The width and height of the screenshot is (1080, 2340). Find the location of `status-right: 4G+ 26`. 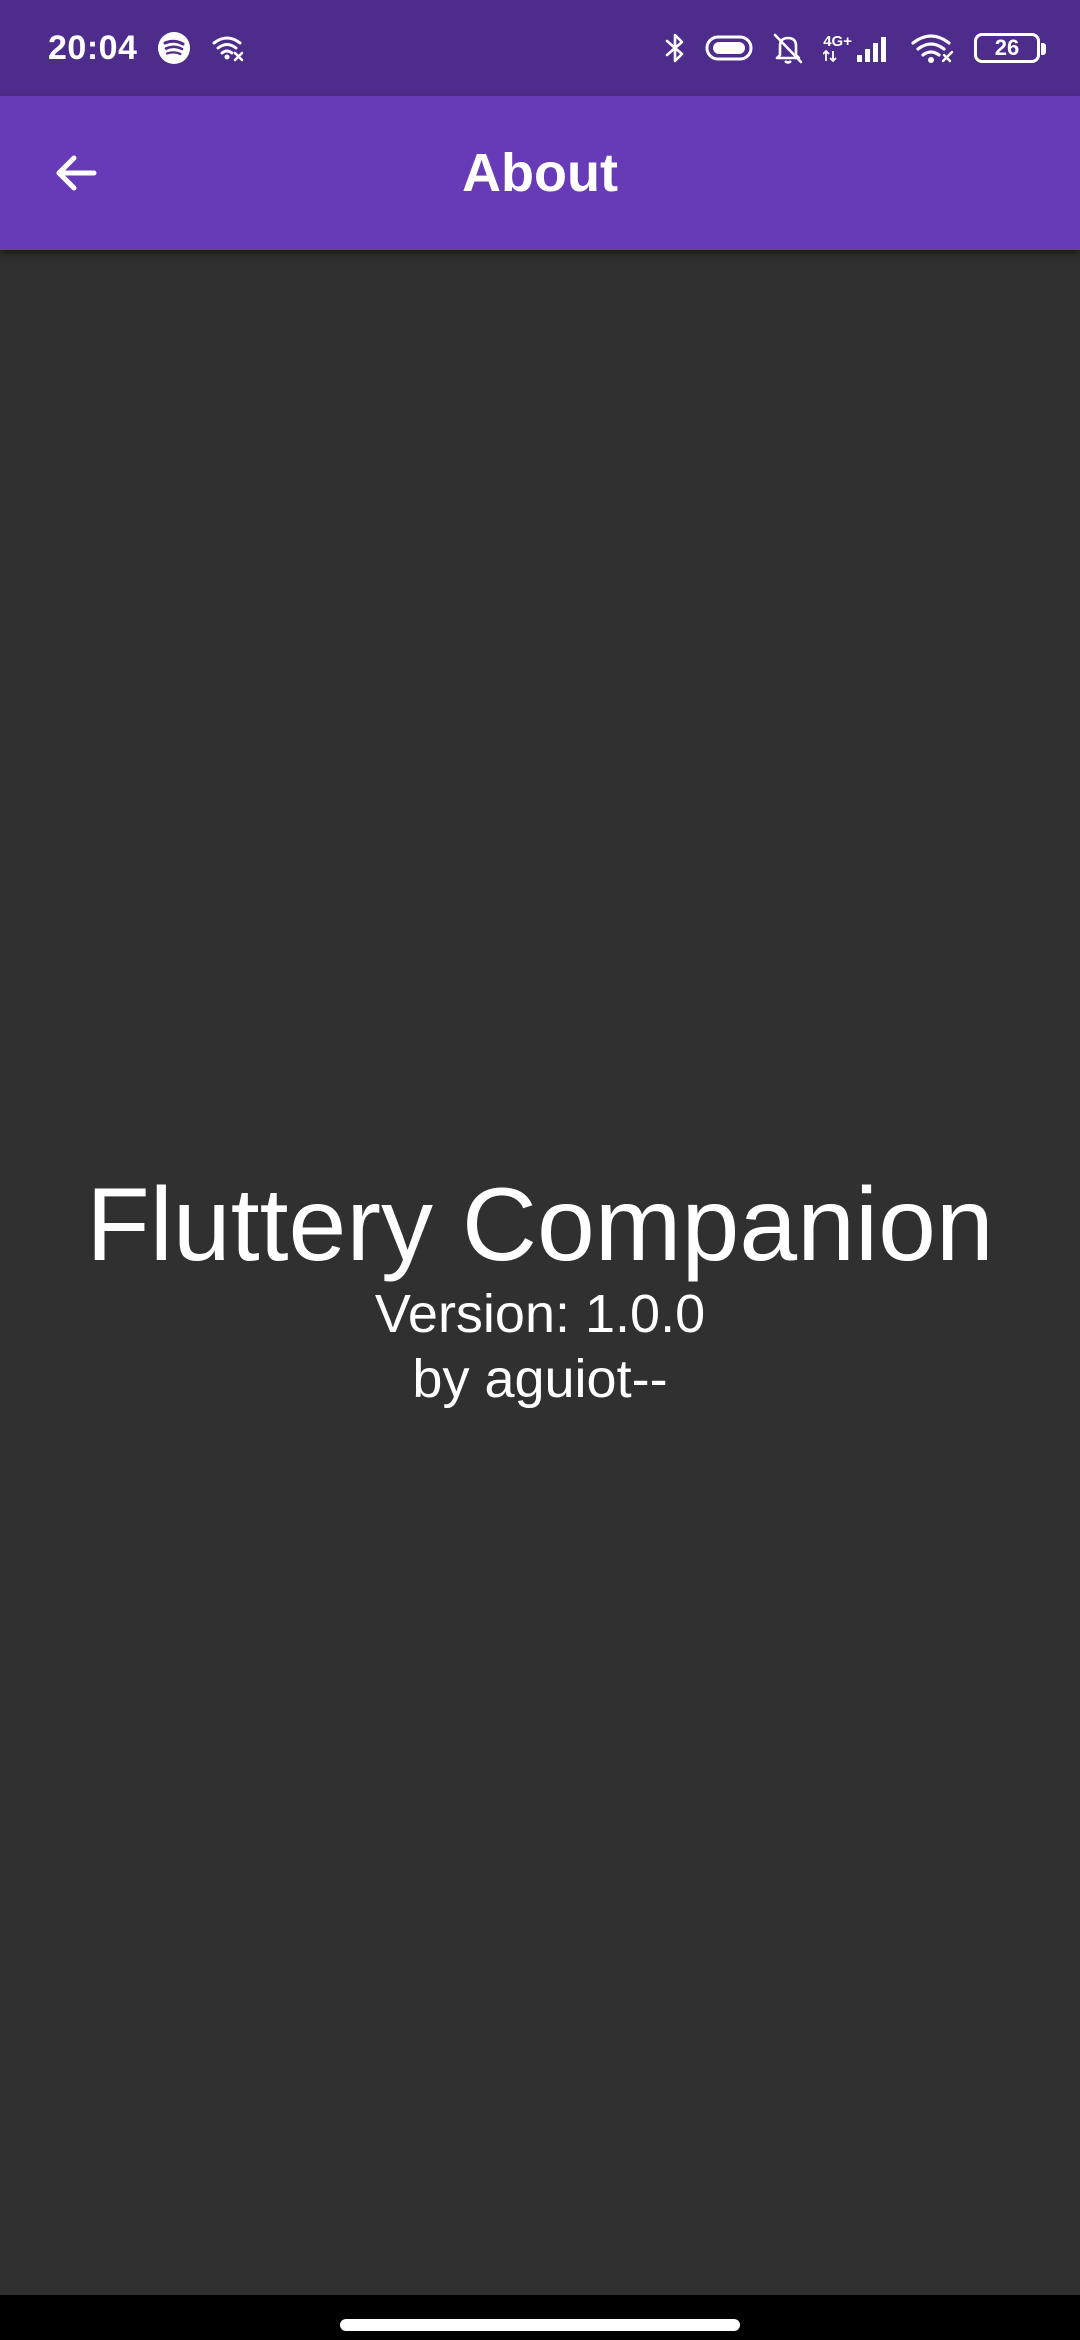

status-right: 4G+ 26 is located at coordinates (854, 48).